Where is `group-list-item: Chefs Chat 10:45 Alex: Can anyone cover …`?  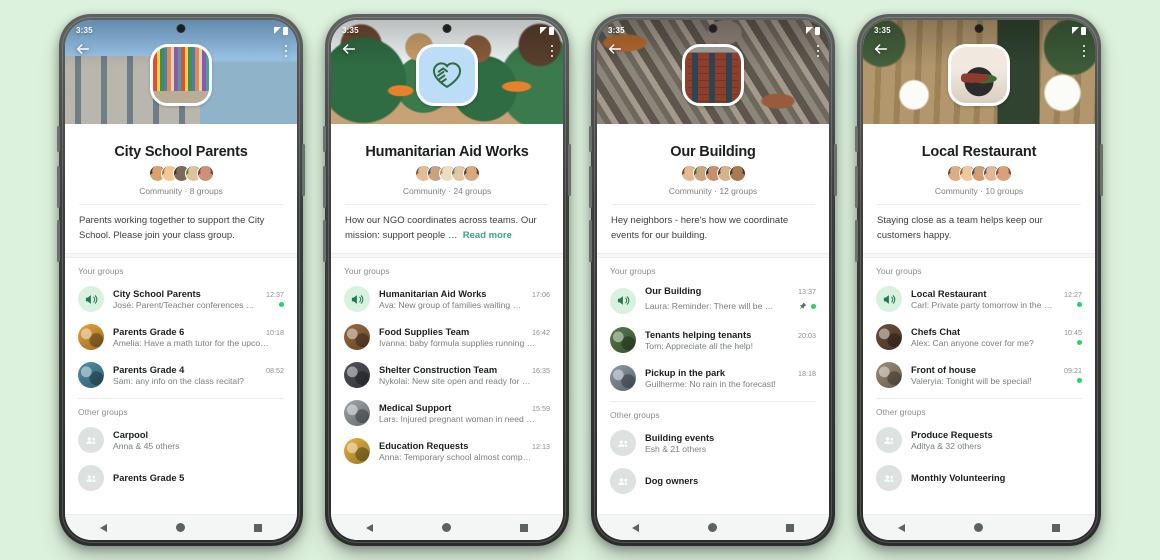 group-list-item: Chefs Chat 10:45 Alex: Can anyone cover … is located at coordinates (979, 337).